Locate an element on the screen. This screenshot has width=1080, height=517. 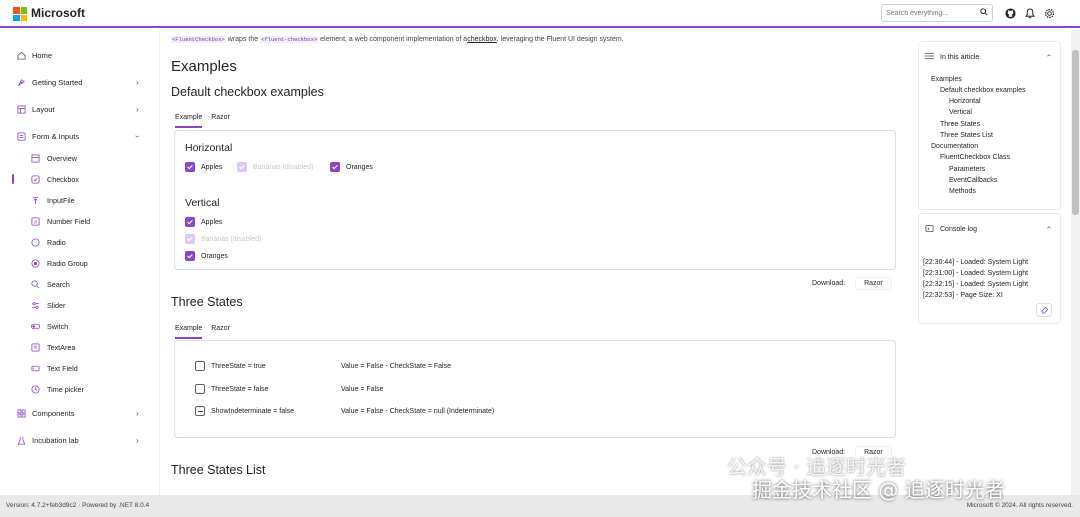
clear-log-button is located at coordinates (1044, 310).